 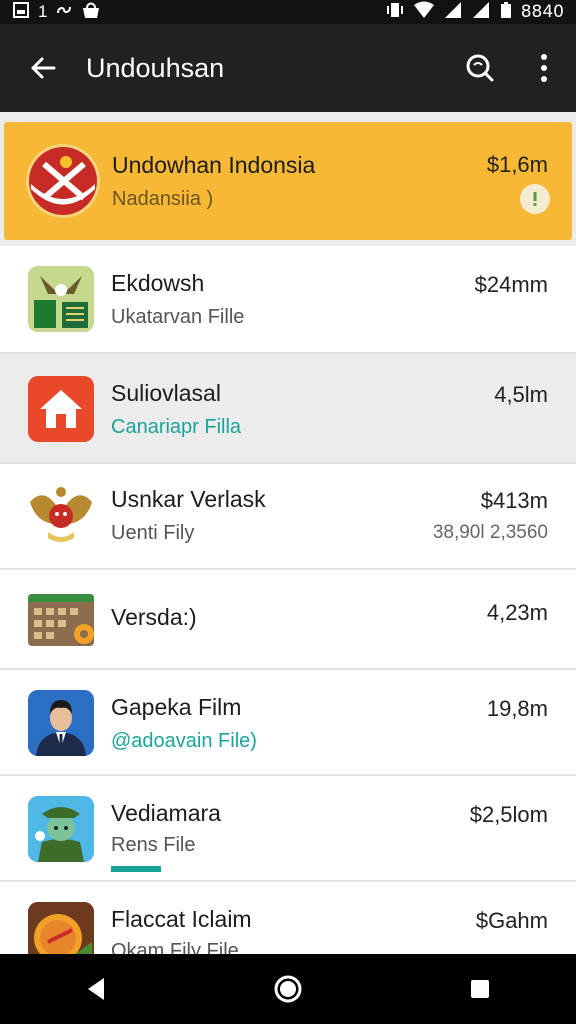 I want to click on list-item: Undowhan Indonsia Nadansiia ) $1,6m, so click(x=288, y=181).